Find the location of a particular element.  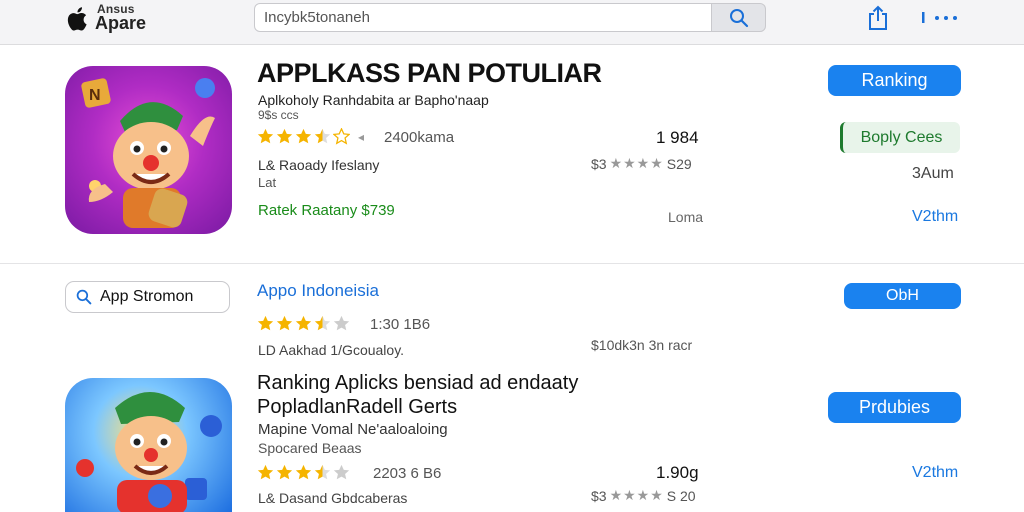

third-side-link: V2thm is located at coordinates (935, 473).